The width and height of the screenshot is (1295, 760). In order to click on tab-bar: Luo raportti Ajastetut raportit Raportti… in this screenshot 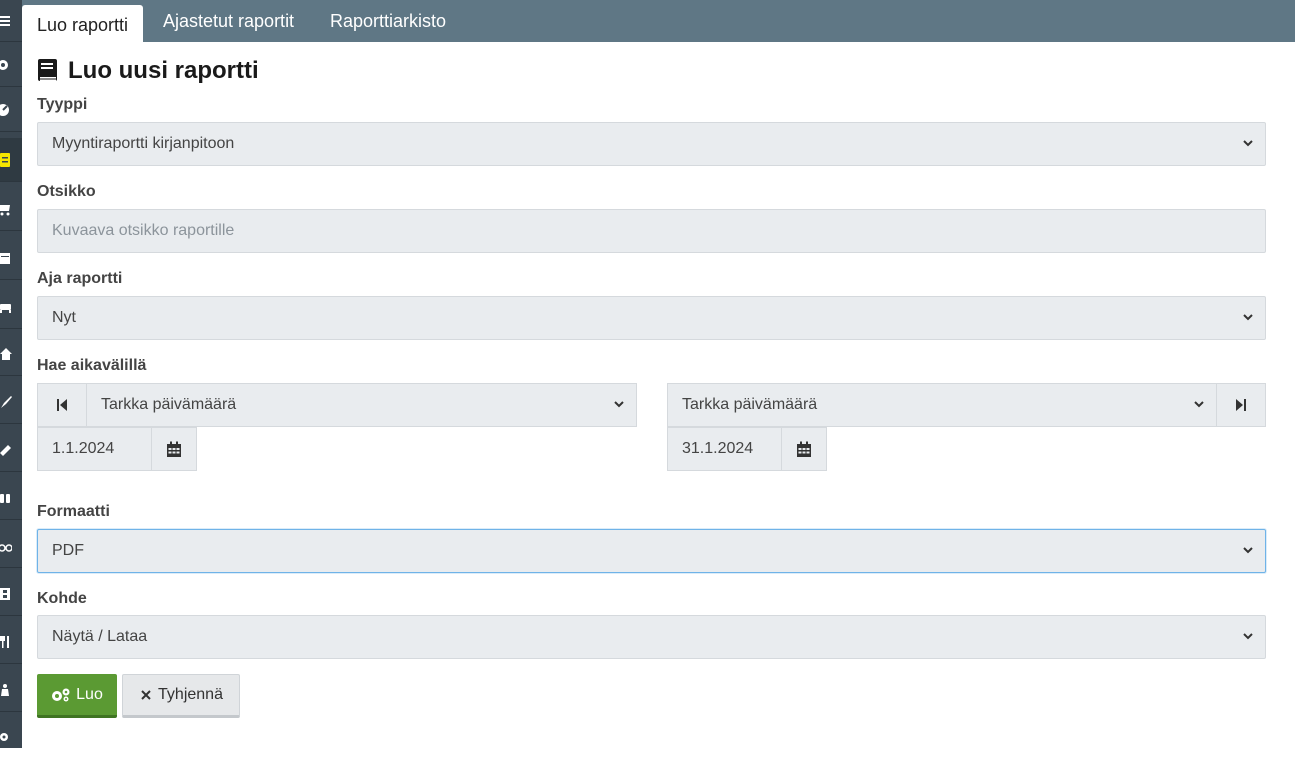, I will do `click(658, 21)`.